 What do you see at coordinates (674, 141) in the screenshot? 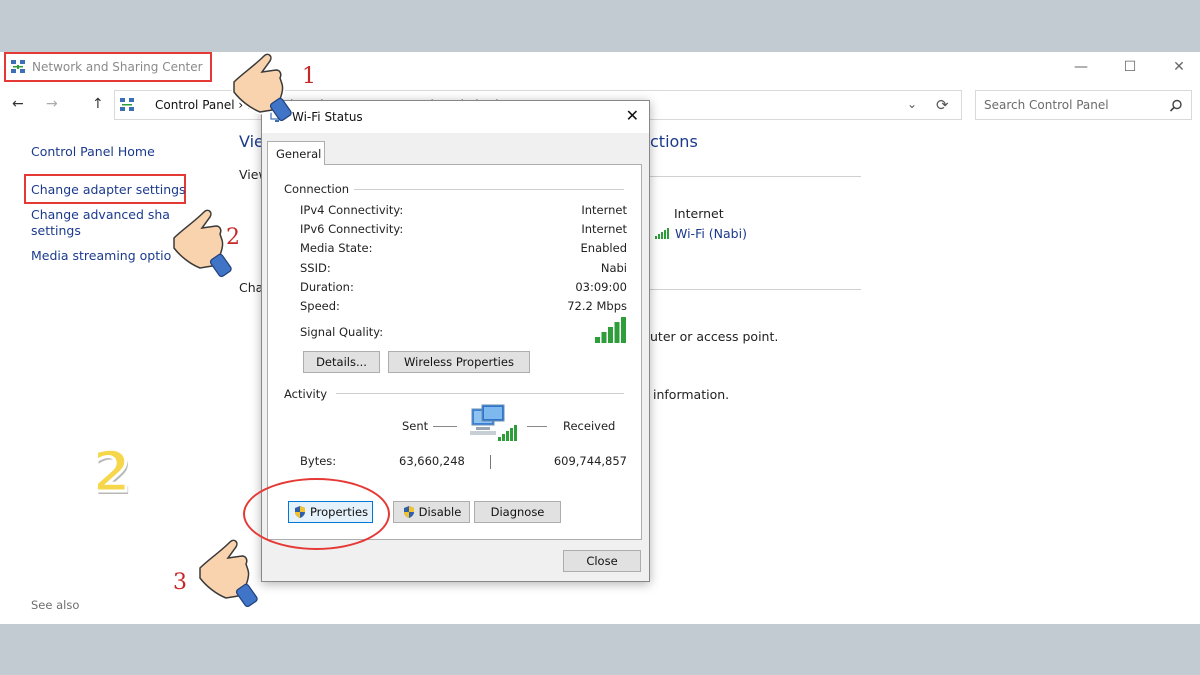
I see `main-heading-right: ctions` at bounding box center [674, 141].